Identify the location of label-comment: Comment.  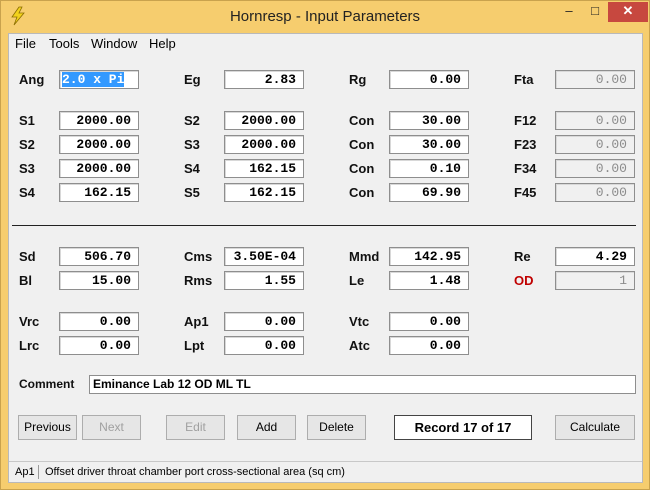
(47, 384).